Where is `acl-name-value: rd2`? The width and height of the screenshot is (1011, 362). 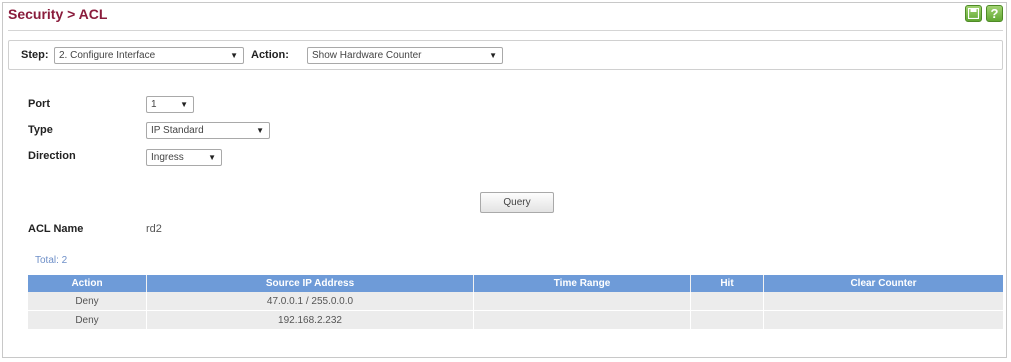 acl-name-value: rd2 is located at coordinates (154, 229).